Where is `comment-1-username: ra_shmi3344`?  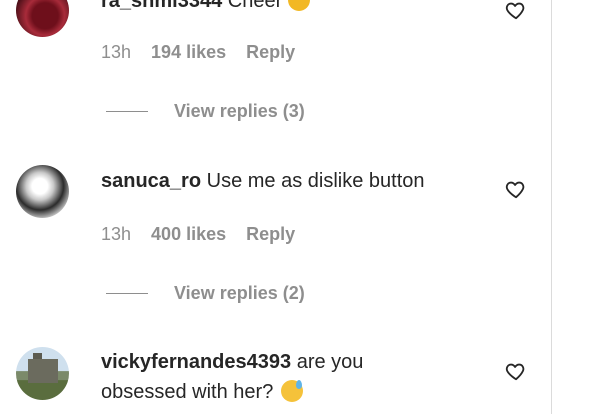
comment-1-username: ra_shmi3344 is located at coordinates (161, 6).